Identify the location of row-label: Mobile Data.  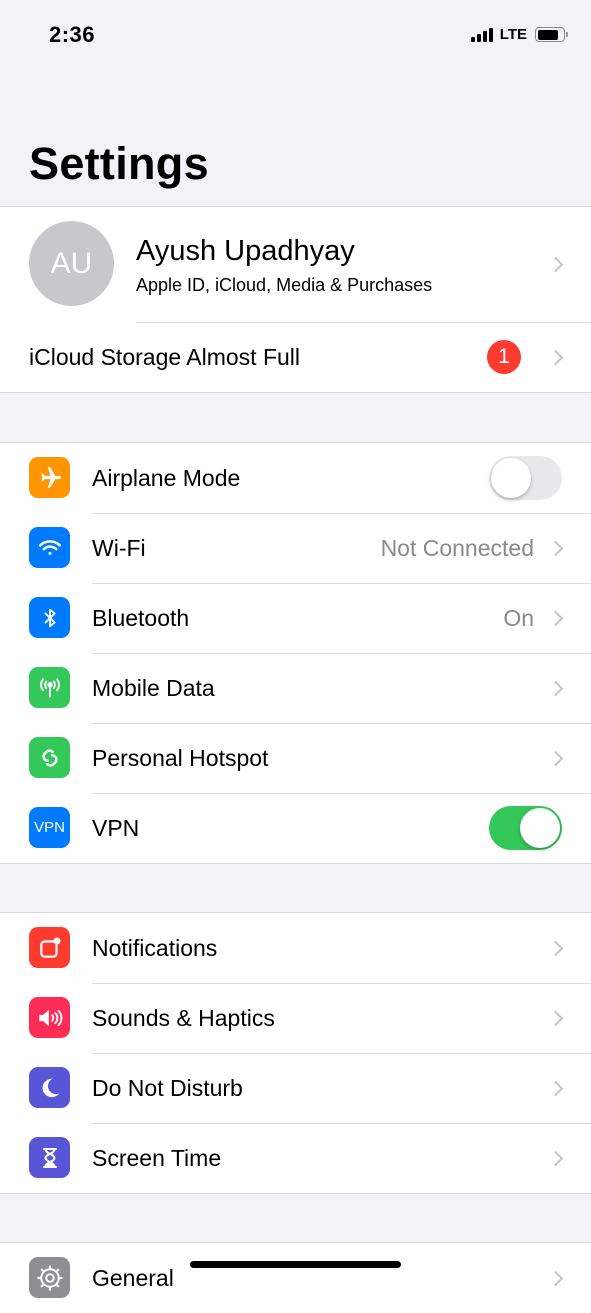
(153, 687).